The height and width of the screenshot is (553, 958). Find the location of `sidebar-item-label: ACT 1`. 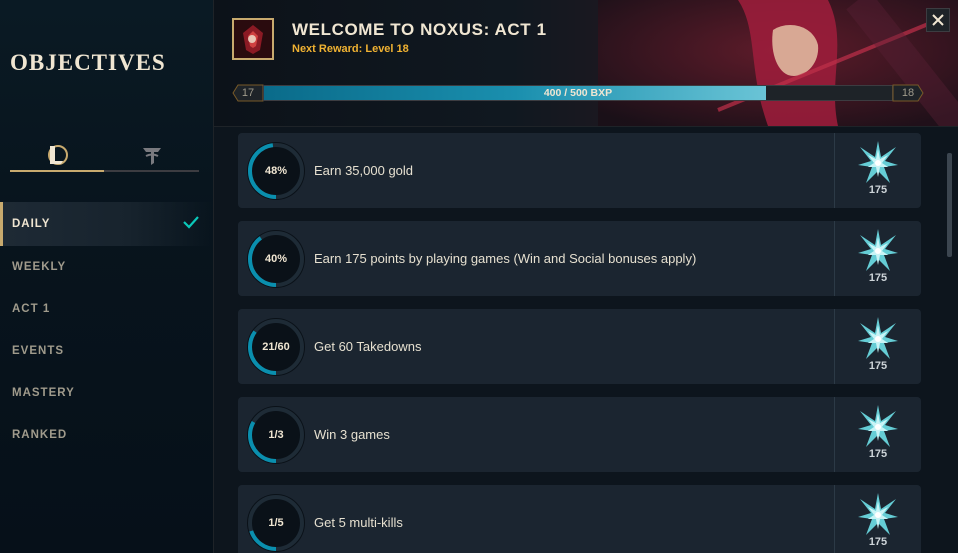

sidebar-item-label: ACT 1 is located at coordinates (31, 309).